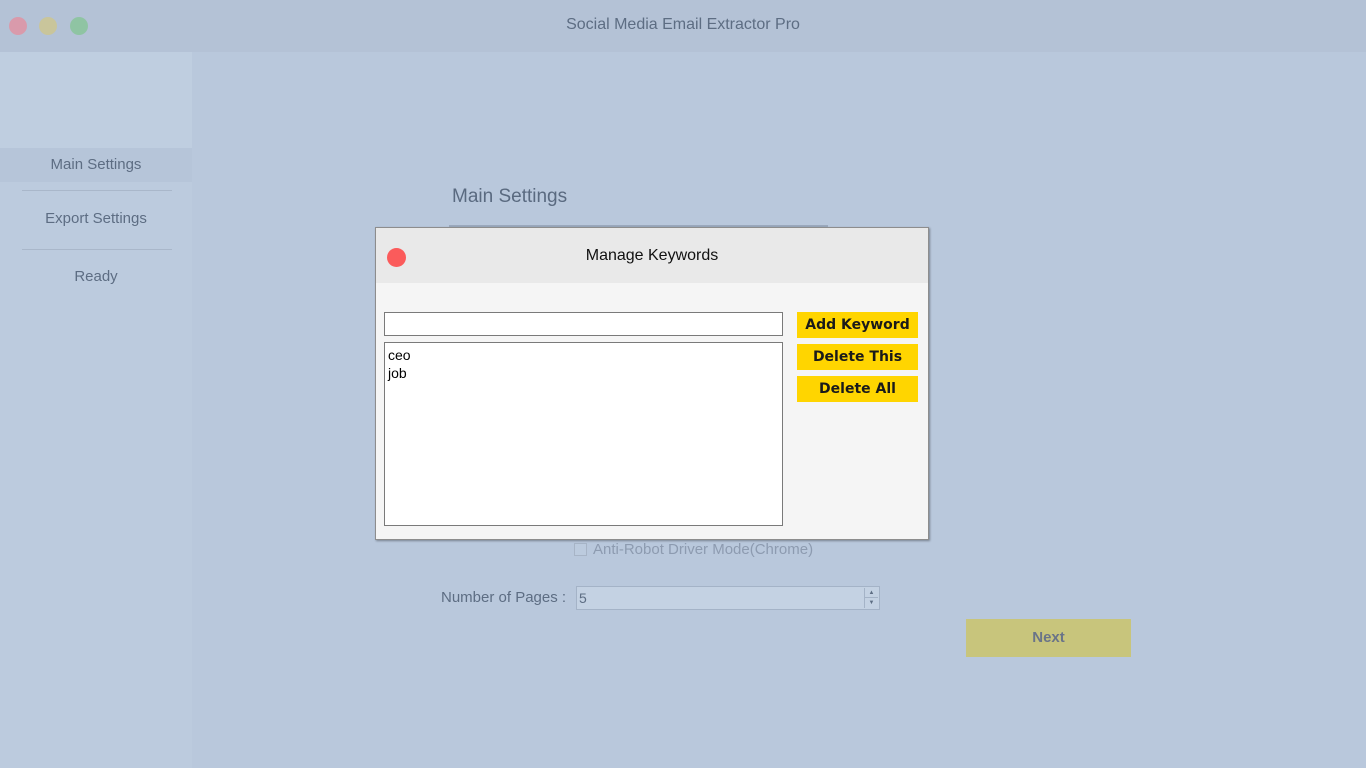  Describe the element at coordinates (96, 165) in the screenshot. I see `sidebar-item-main-settings: Main Settings` at that location.